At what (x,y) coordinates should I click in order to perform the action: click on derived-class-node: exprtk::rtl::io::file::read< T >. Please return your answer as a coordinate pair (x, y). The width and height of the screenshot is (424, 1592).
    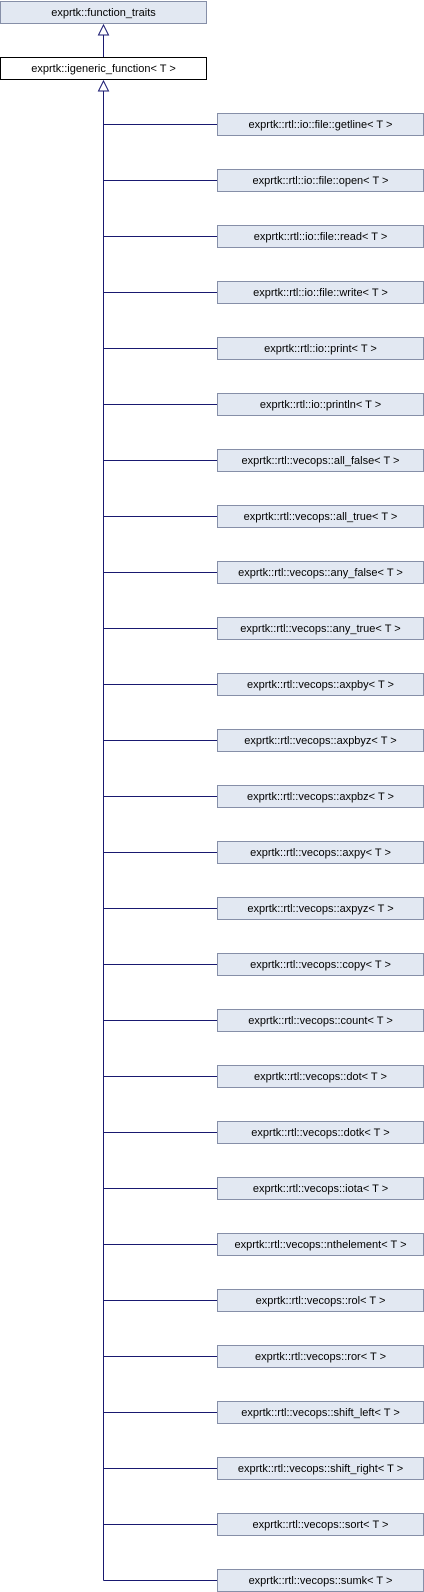
    Looking at the image, I should click on (320, 236).